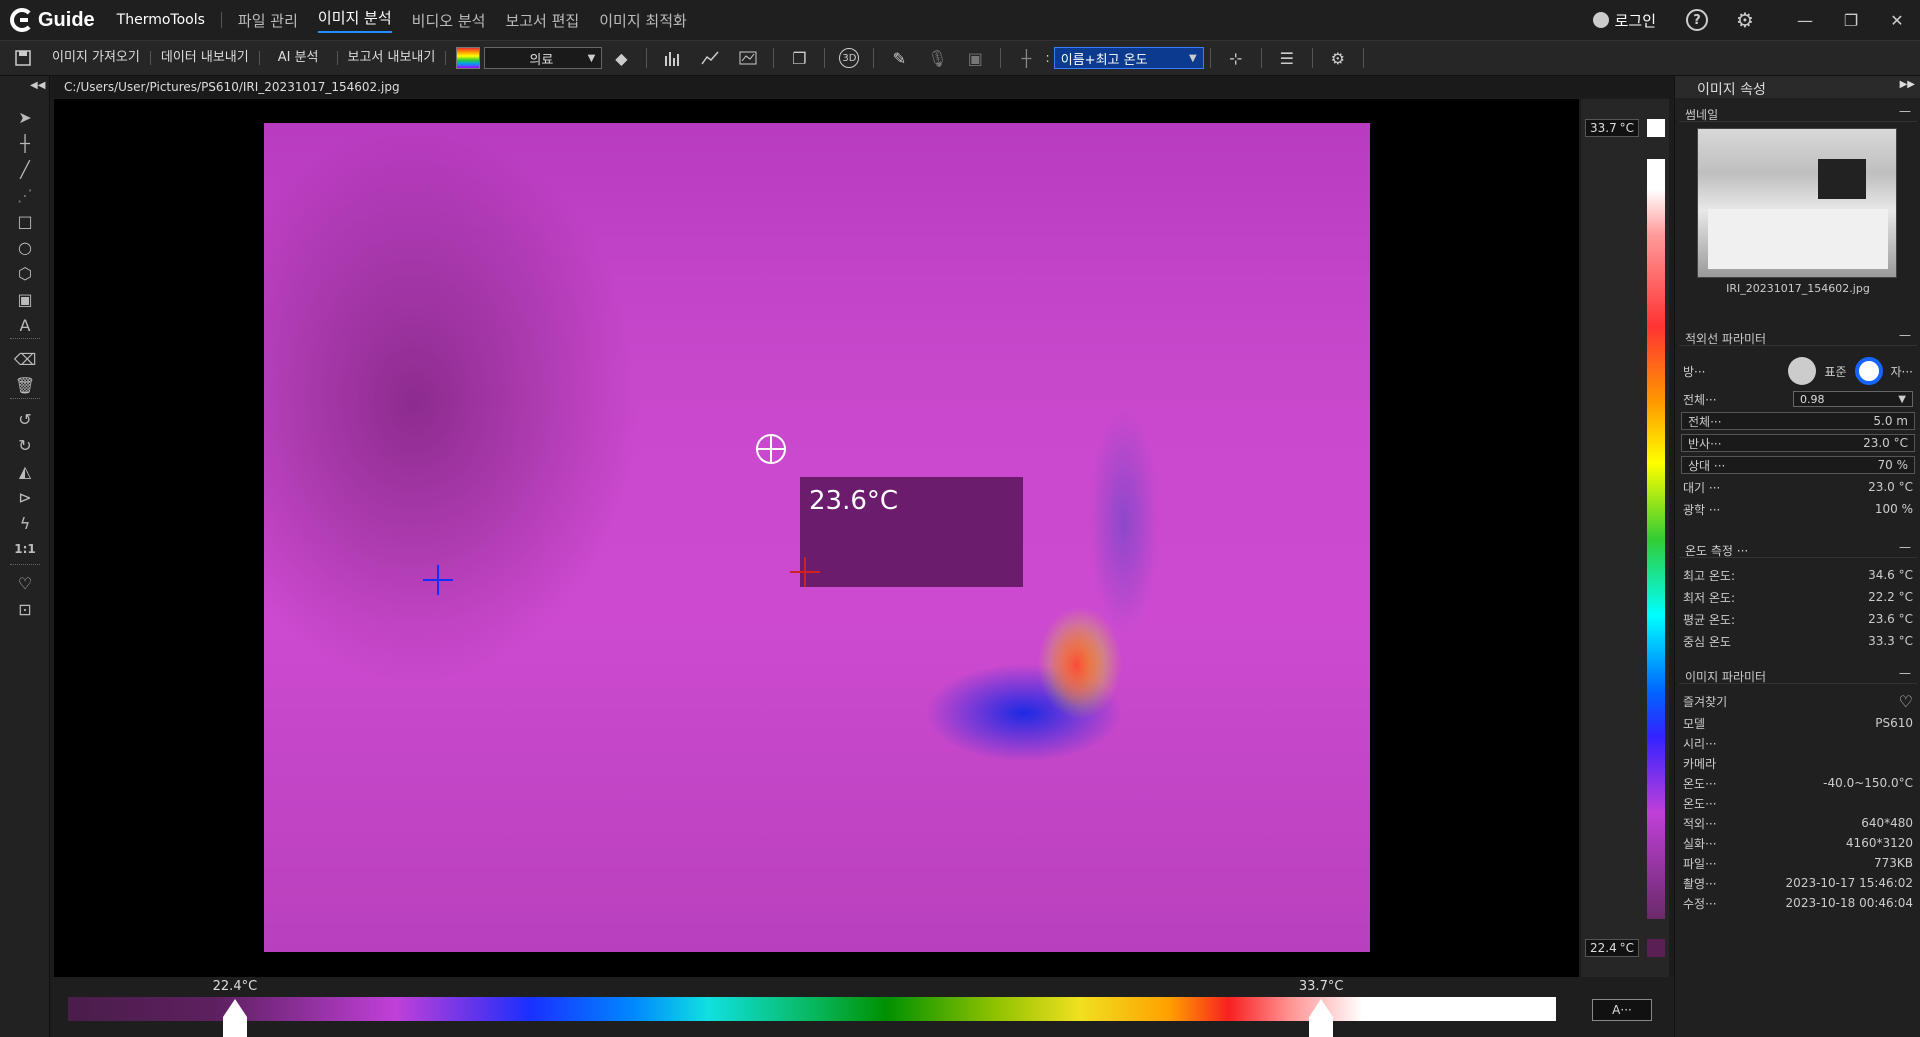  What do you see at coordinates (1893, 863) in the screenshot?
I see `image-param-value: 773KB` at bounding box center [1893, 863].